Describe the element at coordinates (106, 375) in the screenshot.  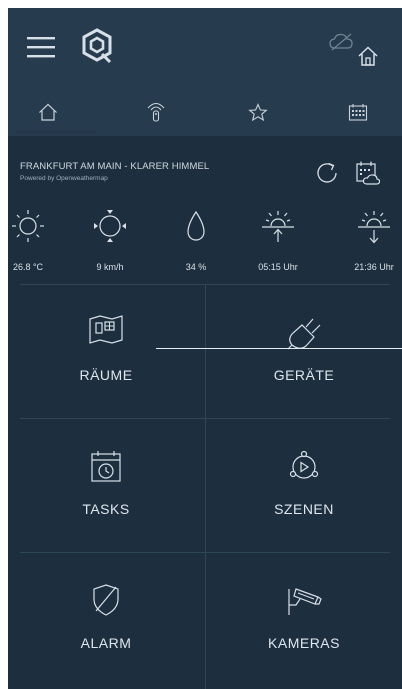
I see `tile-label: RÄUME` at that location.